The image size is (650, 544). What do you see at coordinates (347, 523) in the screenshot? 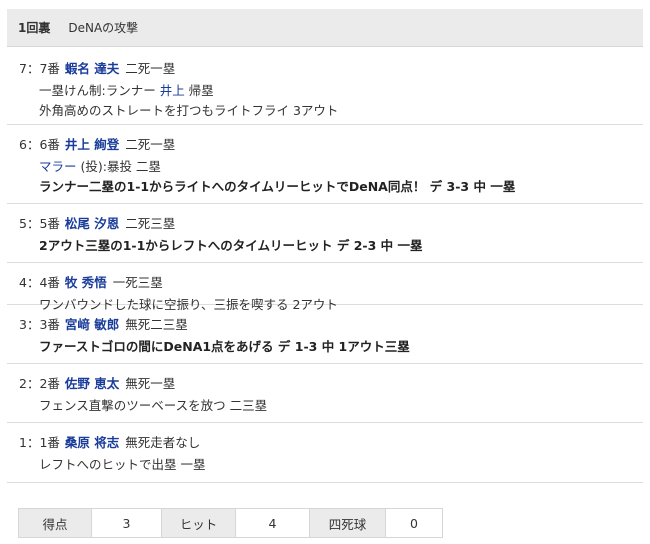
I see `stat-label: 四死球` at bounding box center [347, 523].